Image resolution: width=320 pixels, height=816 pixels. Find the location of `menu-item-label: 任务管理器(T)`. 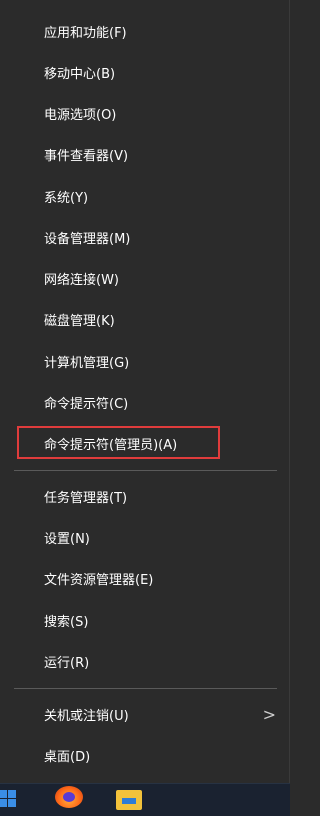

menu-item-label: 任务管理器(T) is located at coordinates (86, 498).